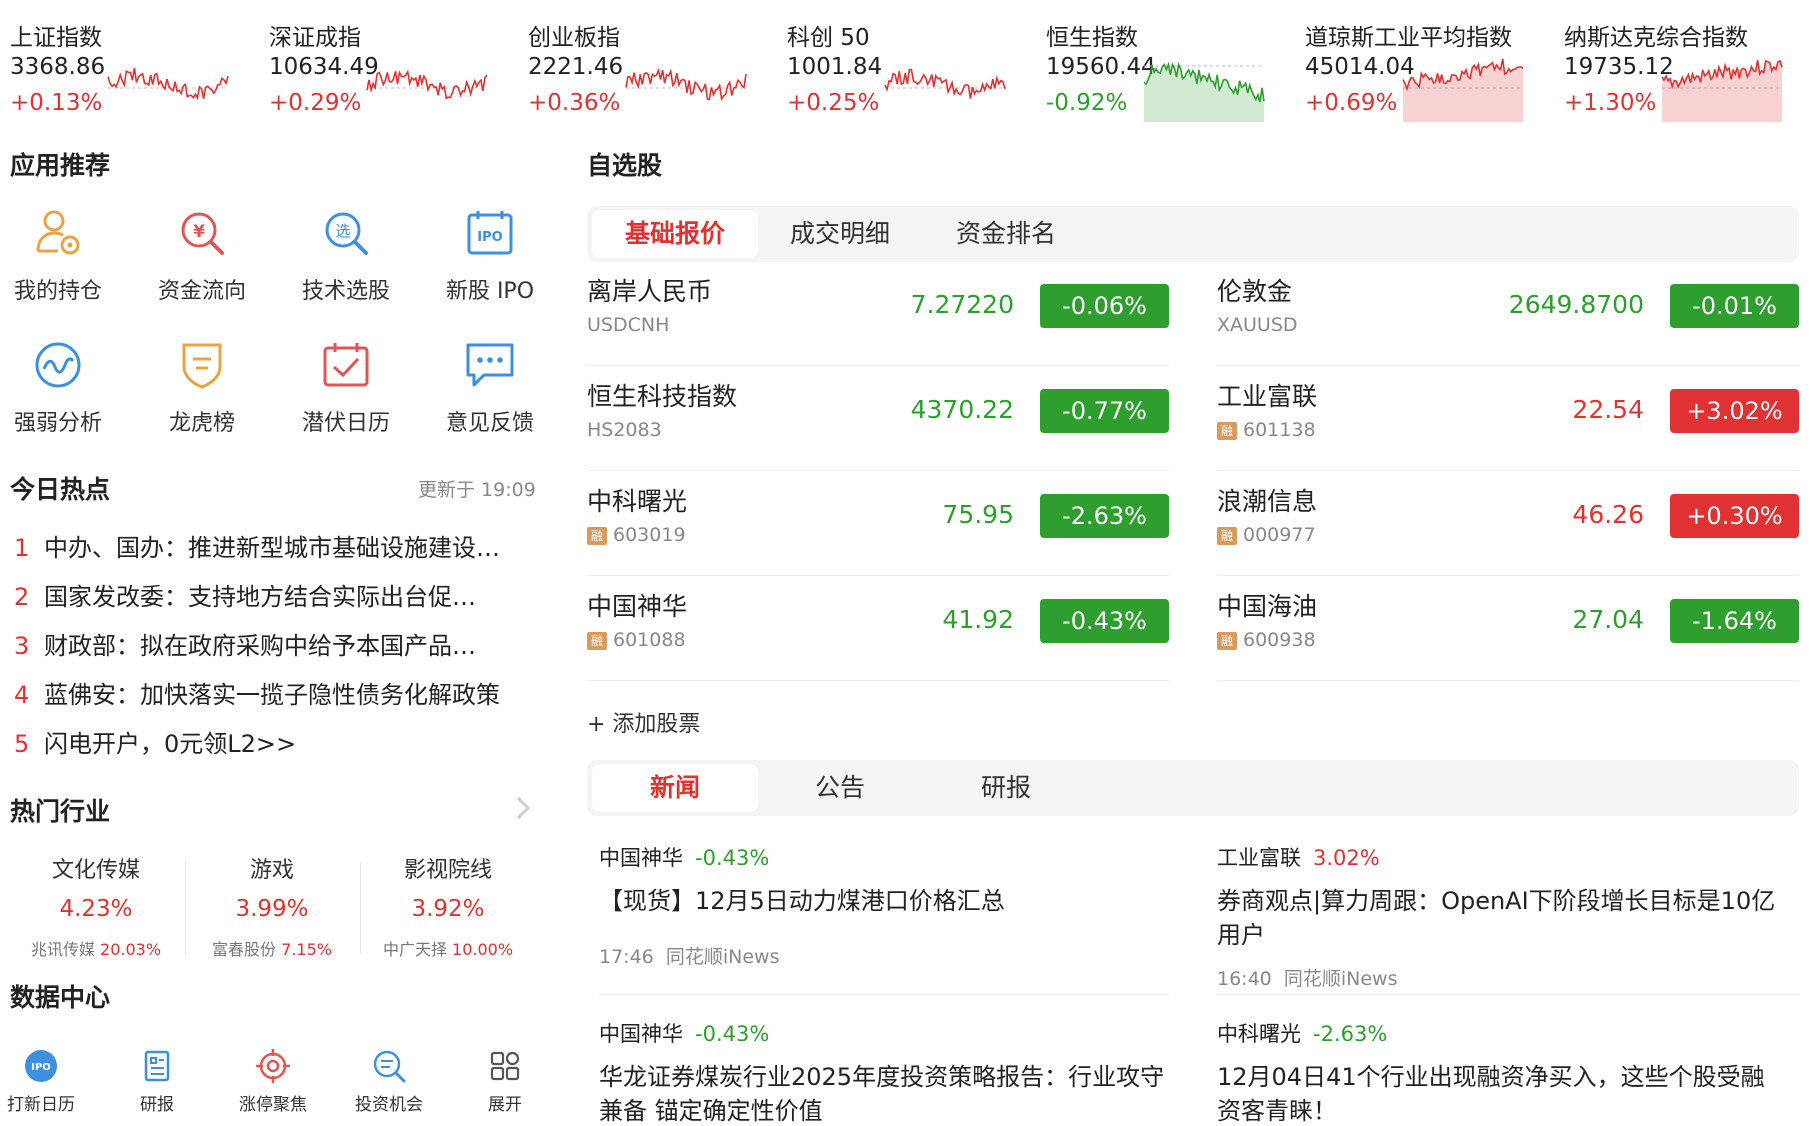  Describe the element at coordinates (244, 949) in the screenshot. I see `industry-lead-stock: 富春股份` at that location.